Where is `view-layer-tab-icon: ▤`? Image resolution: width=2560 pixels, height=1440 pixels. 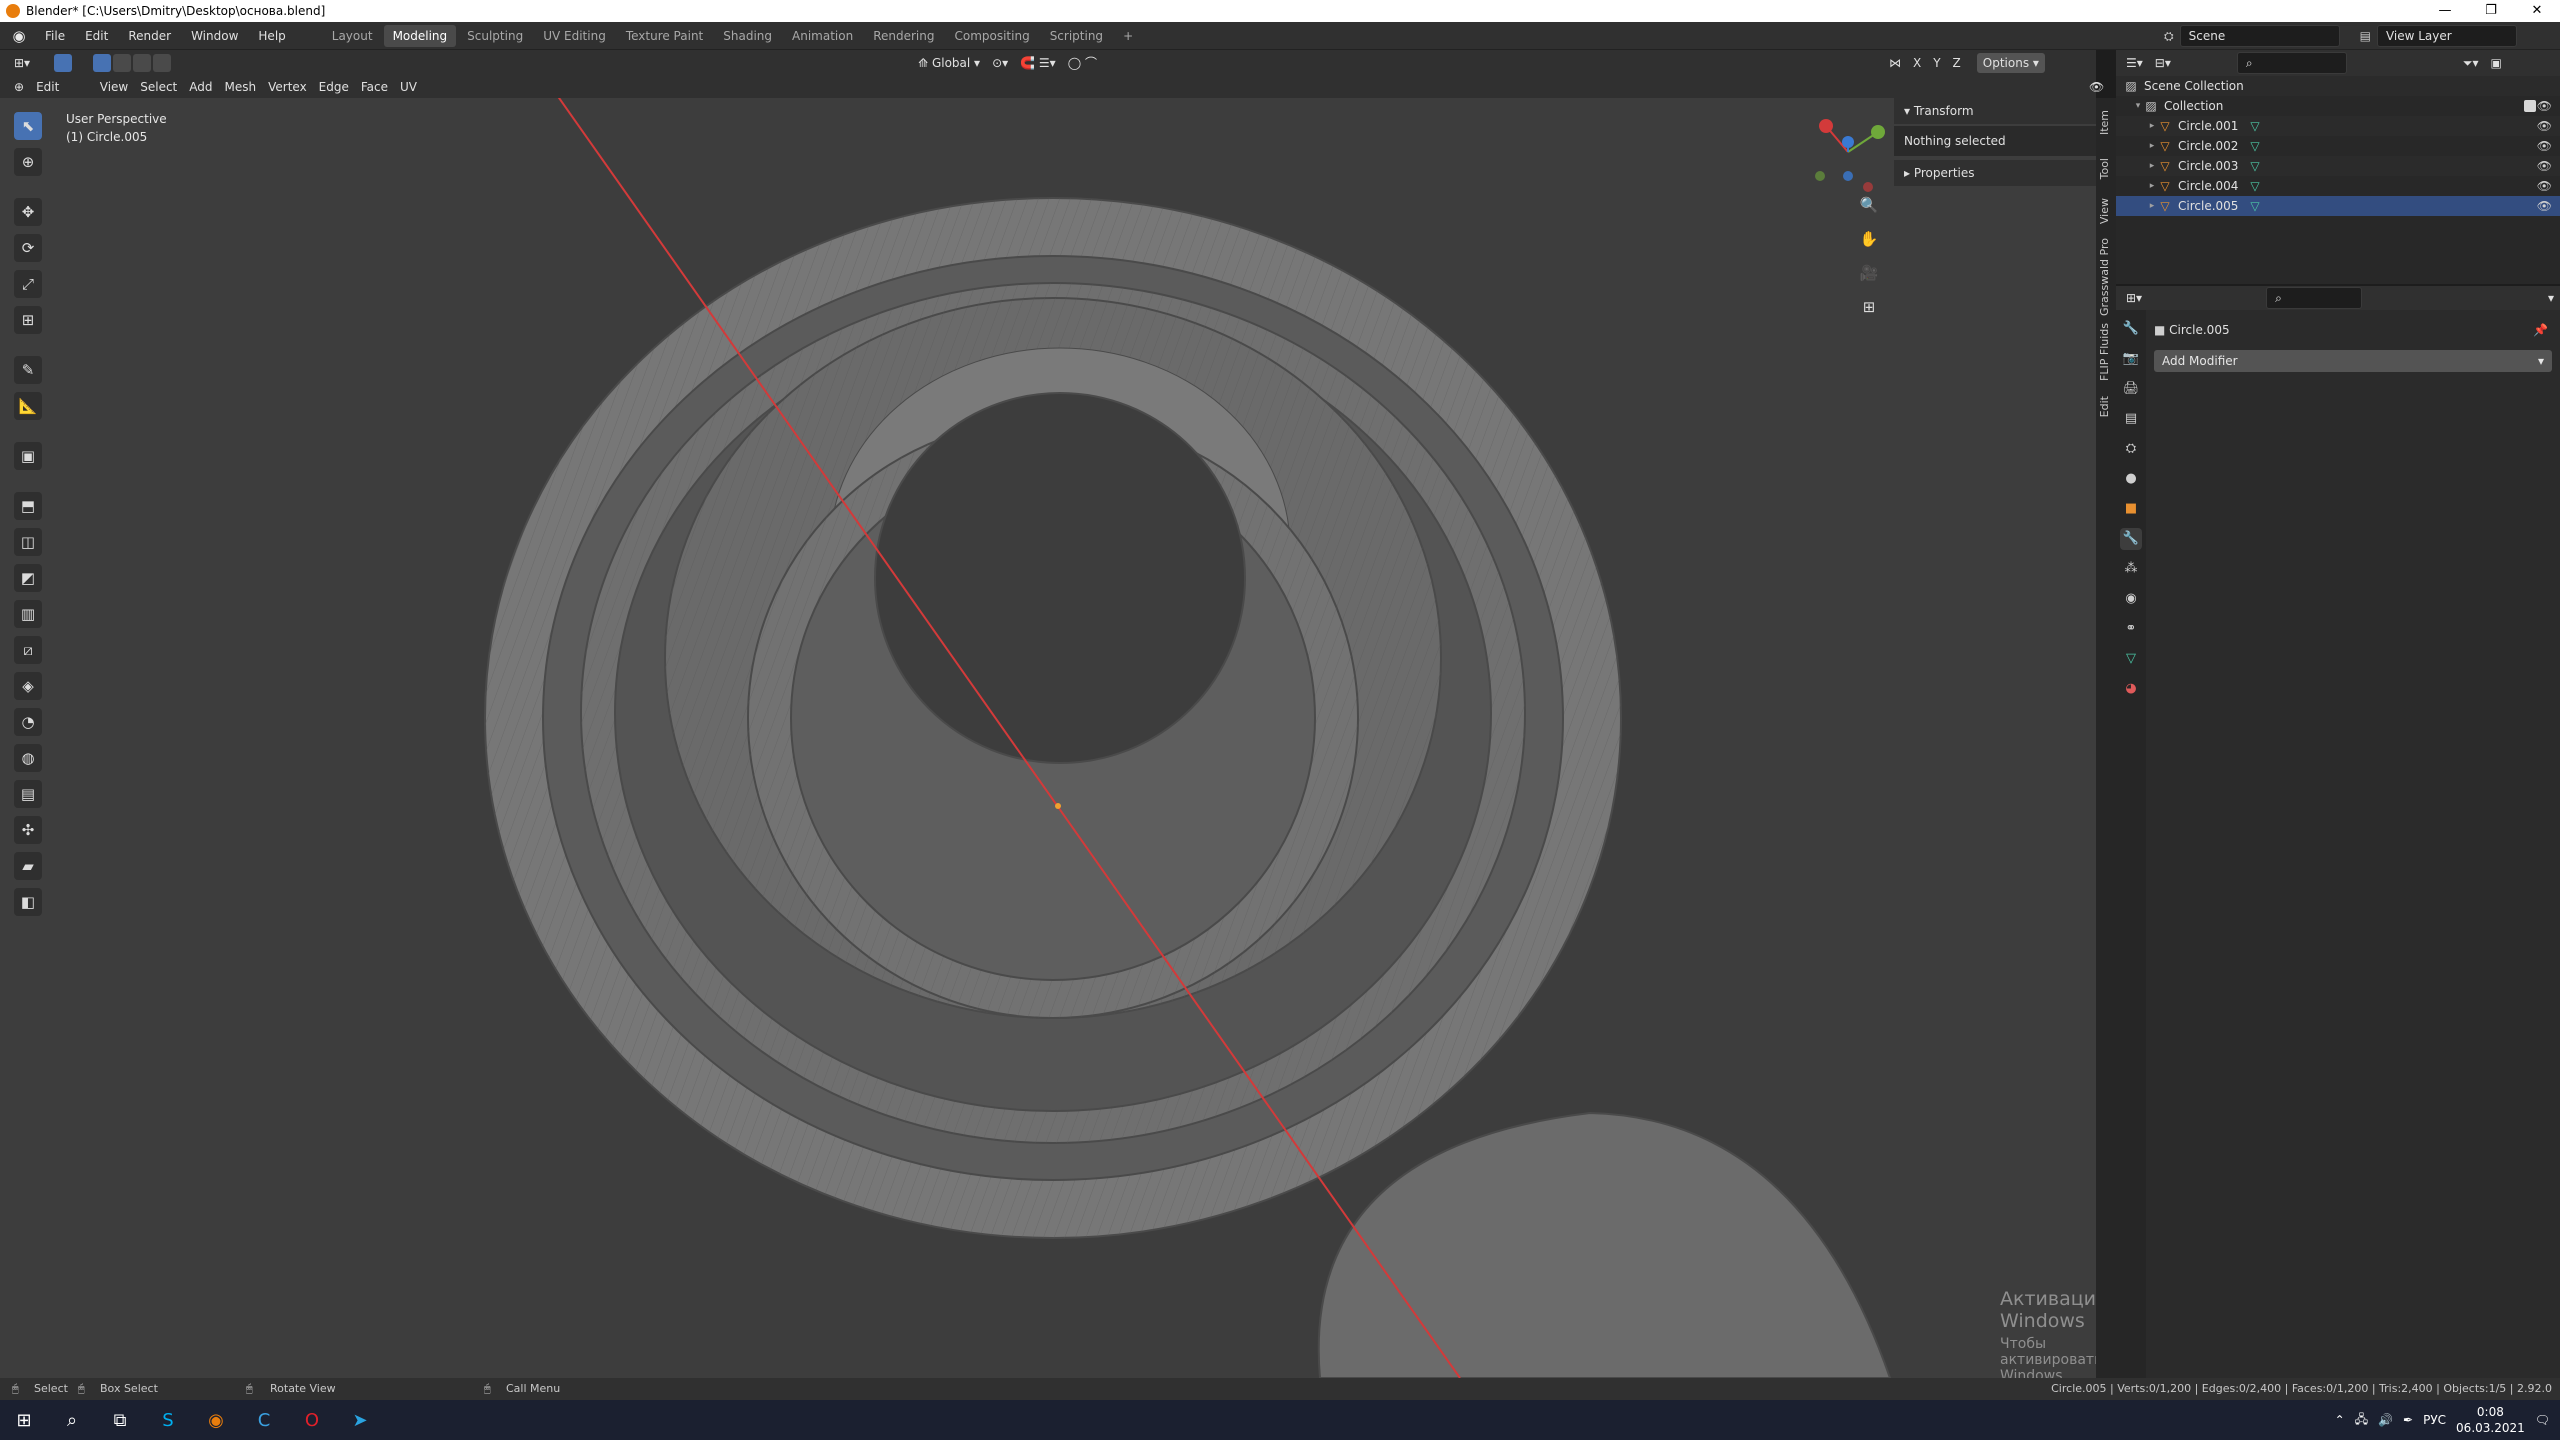 view-layer-tab-icon: ▤ is located at coordinates (2131, 419).